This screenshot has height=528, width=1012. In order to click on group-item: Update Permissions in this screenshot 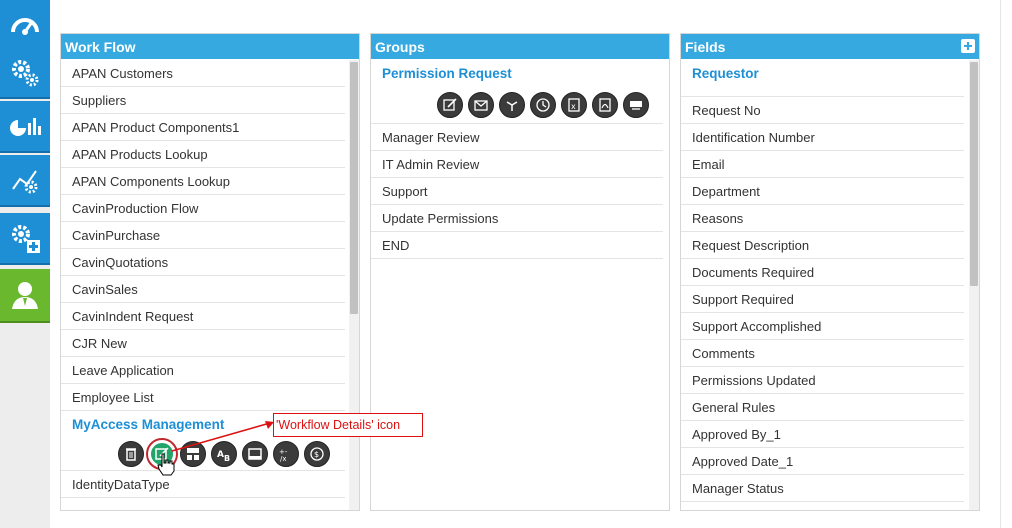, I will do `click(517, 218)`.